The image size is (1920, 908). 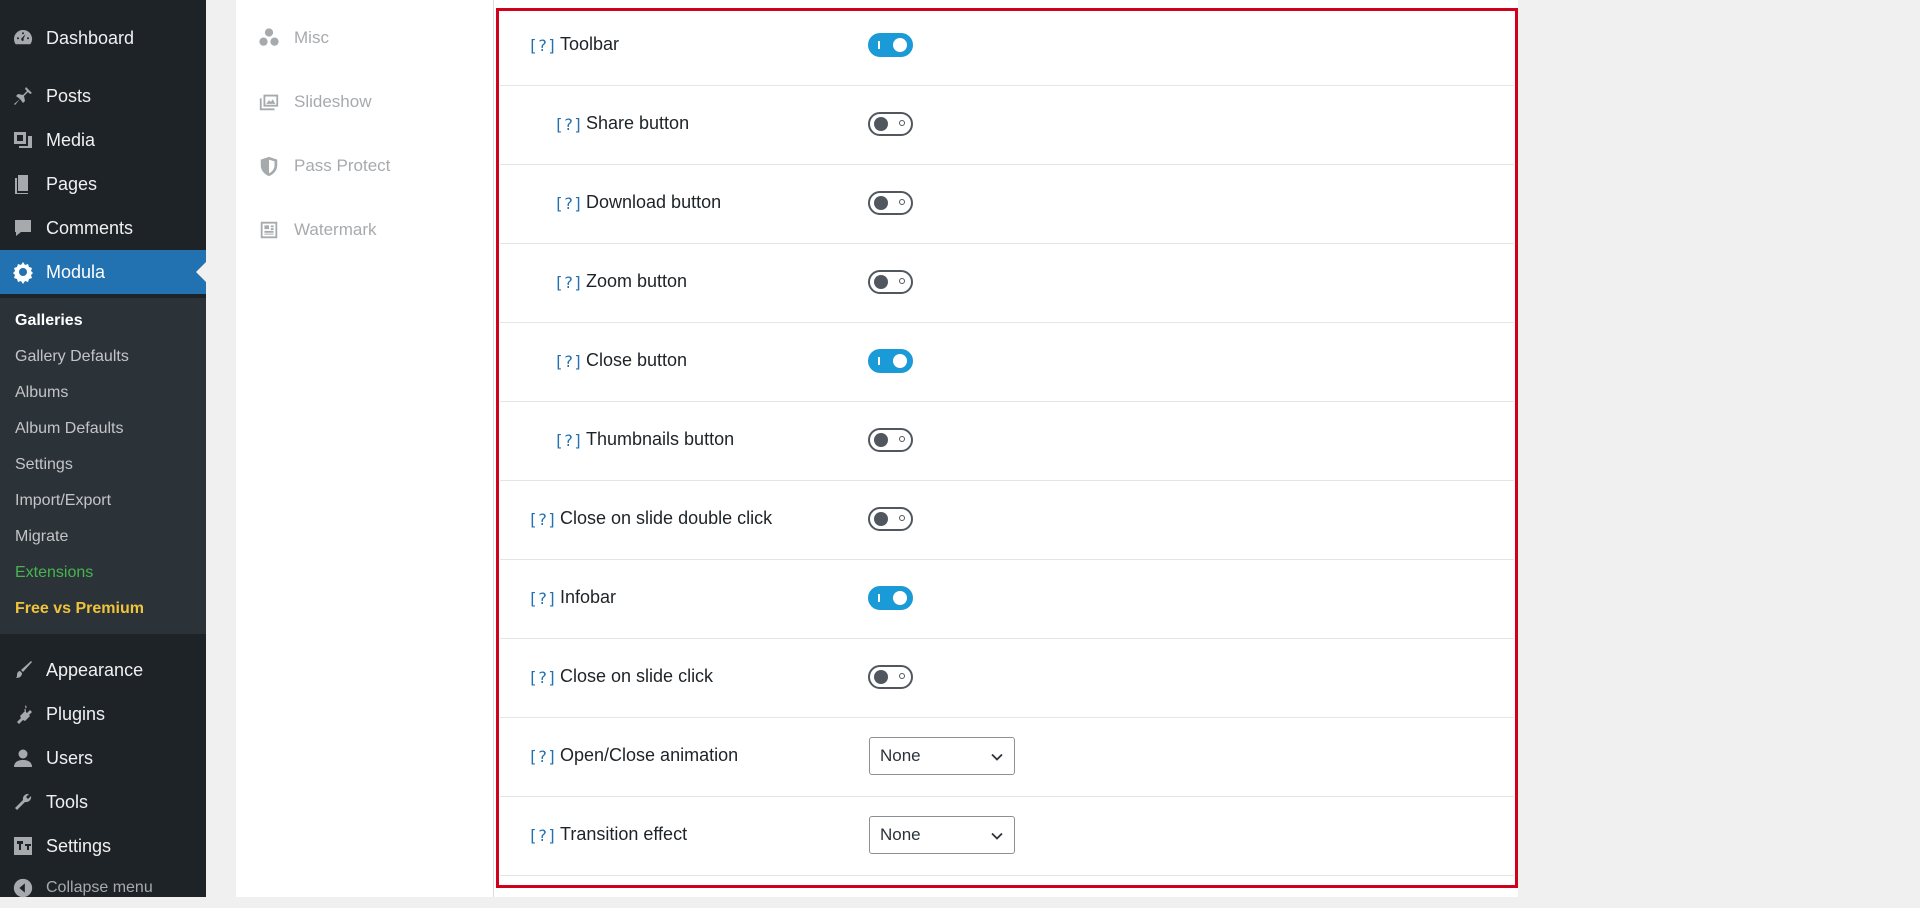 I want to click on submenu-item-settings: Settings, so click(x=44, y=465).